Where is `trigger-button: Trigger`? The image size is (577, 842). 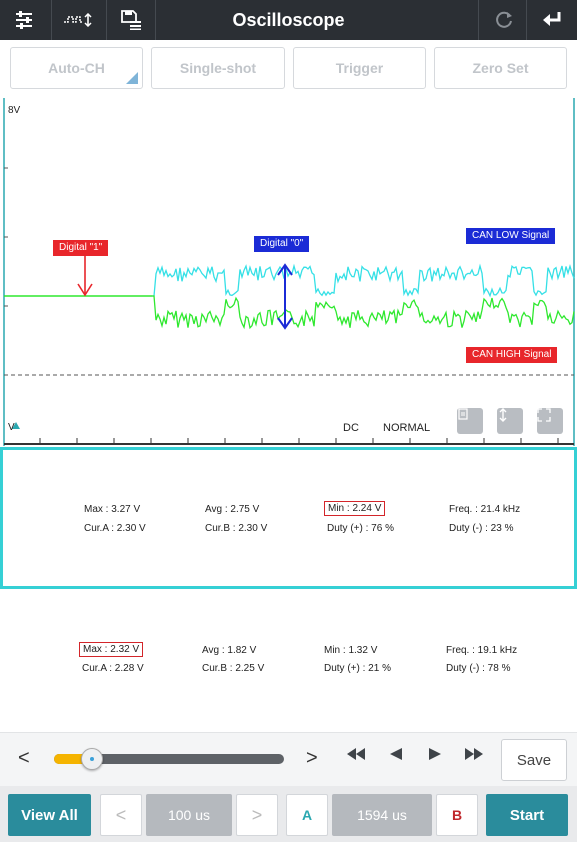 trigger-button: Trigger is located at coordinates (359, 68).